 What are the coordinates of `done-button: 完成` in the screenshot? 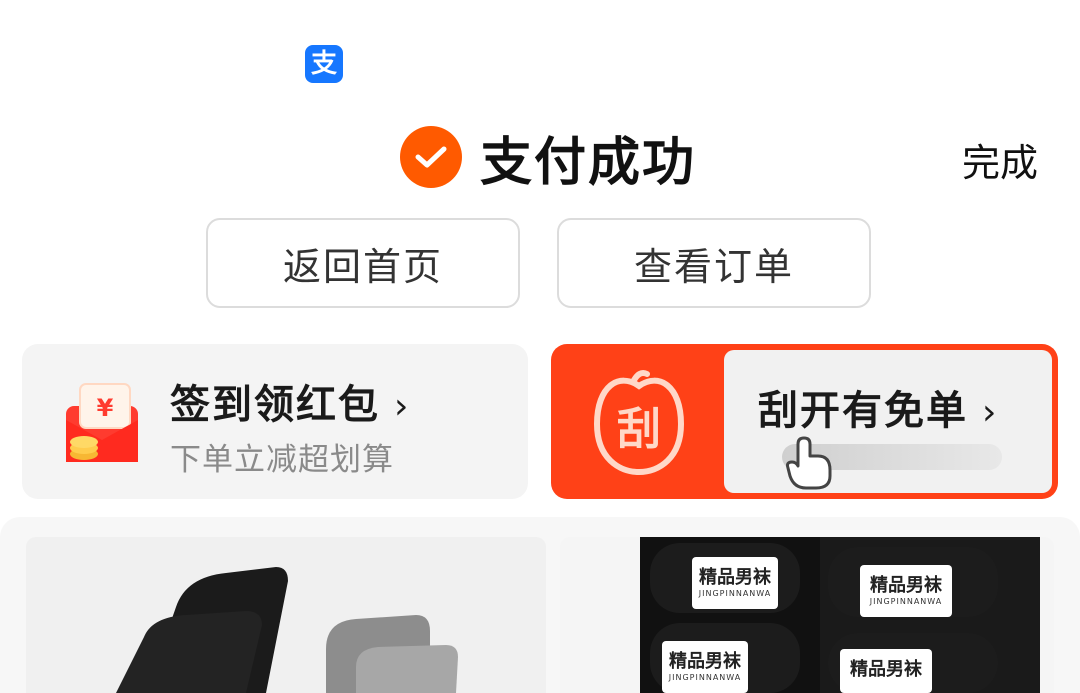 It's located at (1000, 159).